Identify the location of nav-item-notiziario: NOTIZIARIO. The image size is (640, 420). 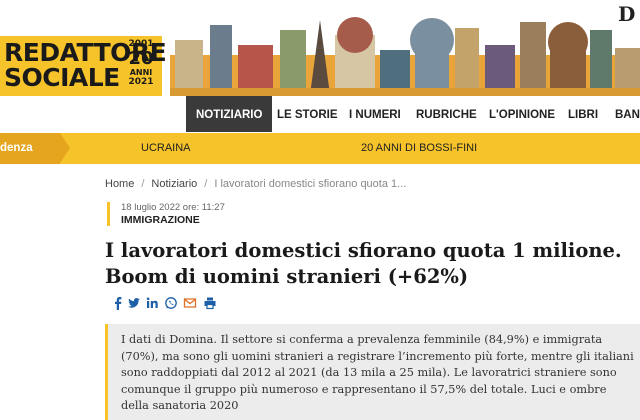
(229, 114).